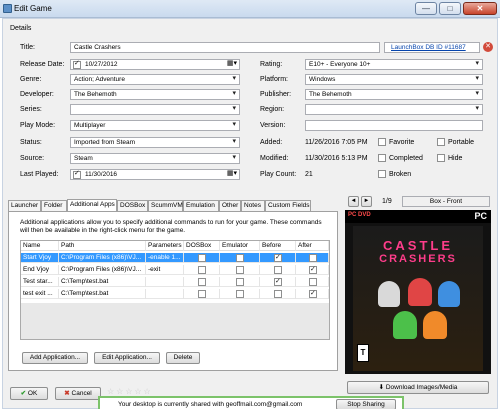 The width and height of the screenshot is (500, 409). What do you see at coordinates (366, 404) in the screenshot?
I see `stop-sharing-button: Stop Sharing` at bounding box center [366, 404].